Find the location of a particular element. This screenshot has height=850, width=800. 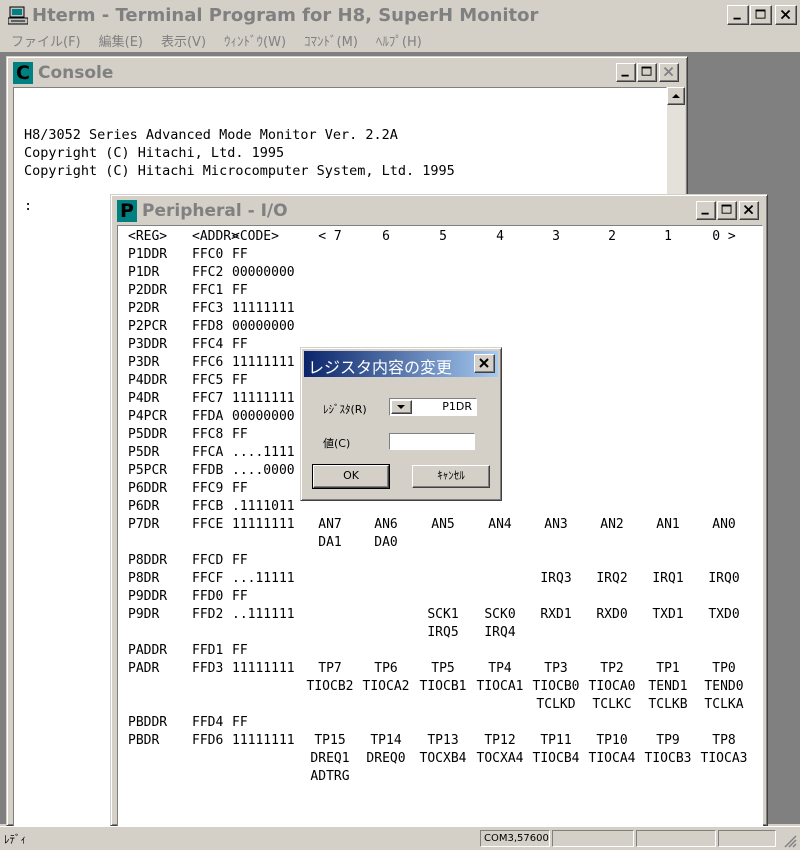

register-select: P1DR is located at coordinates (433, 407).